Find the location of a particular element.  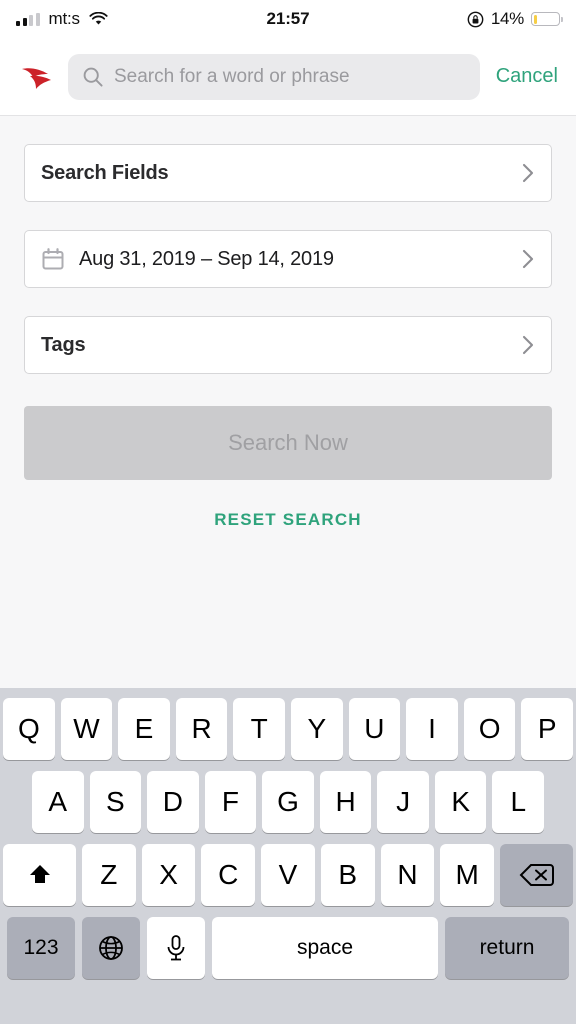

date-range-row: Aug 31, 2019 – Sep 14, 2019 is located at coordinates (288, 259).